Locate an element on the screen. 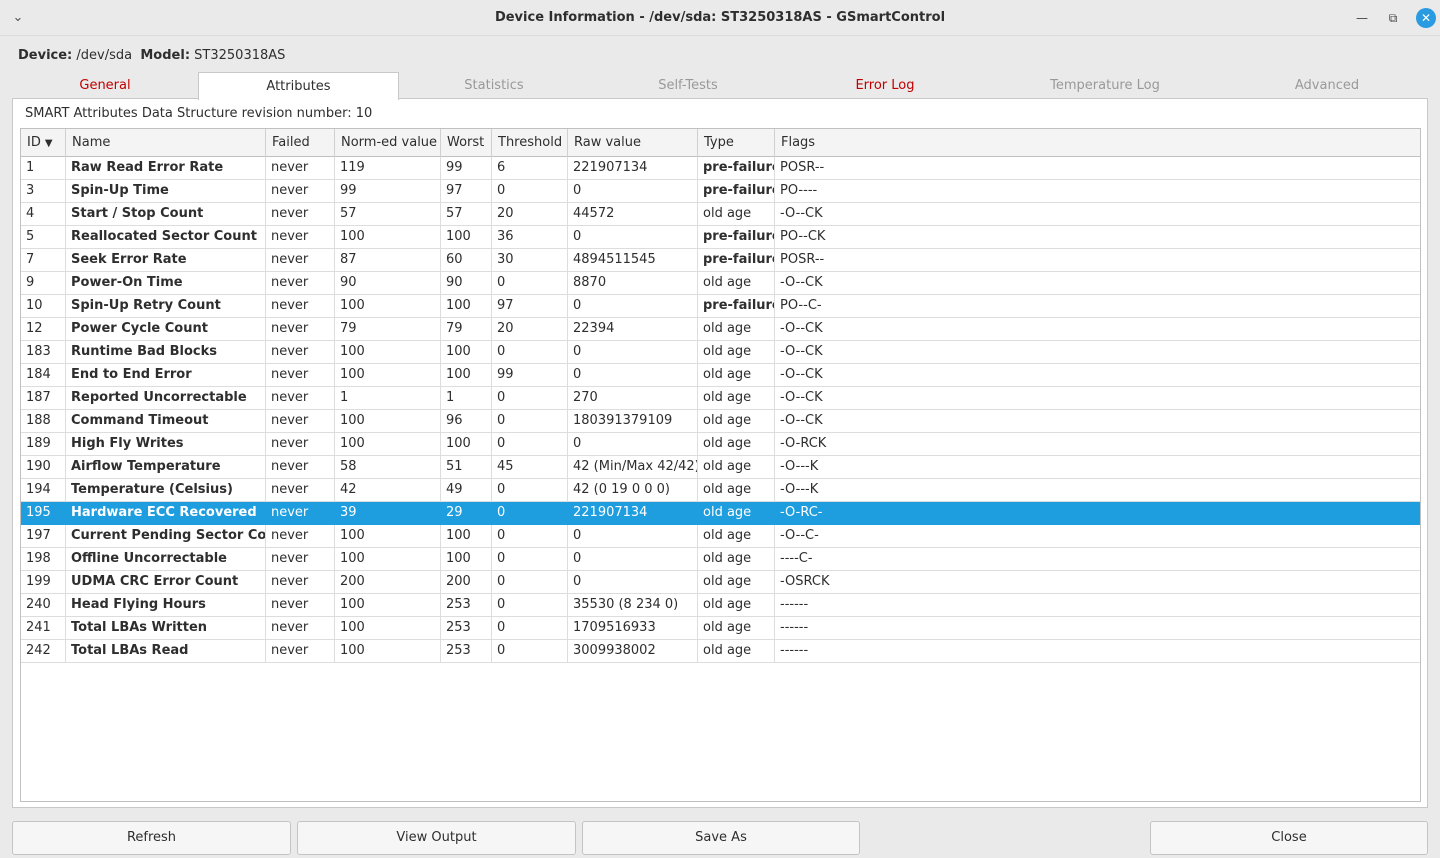 This screenshot has height=858, width=1440. column-header-id: ID ▼ is located at coordinates (43, 143).